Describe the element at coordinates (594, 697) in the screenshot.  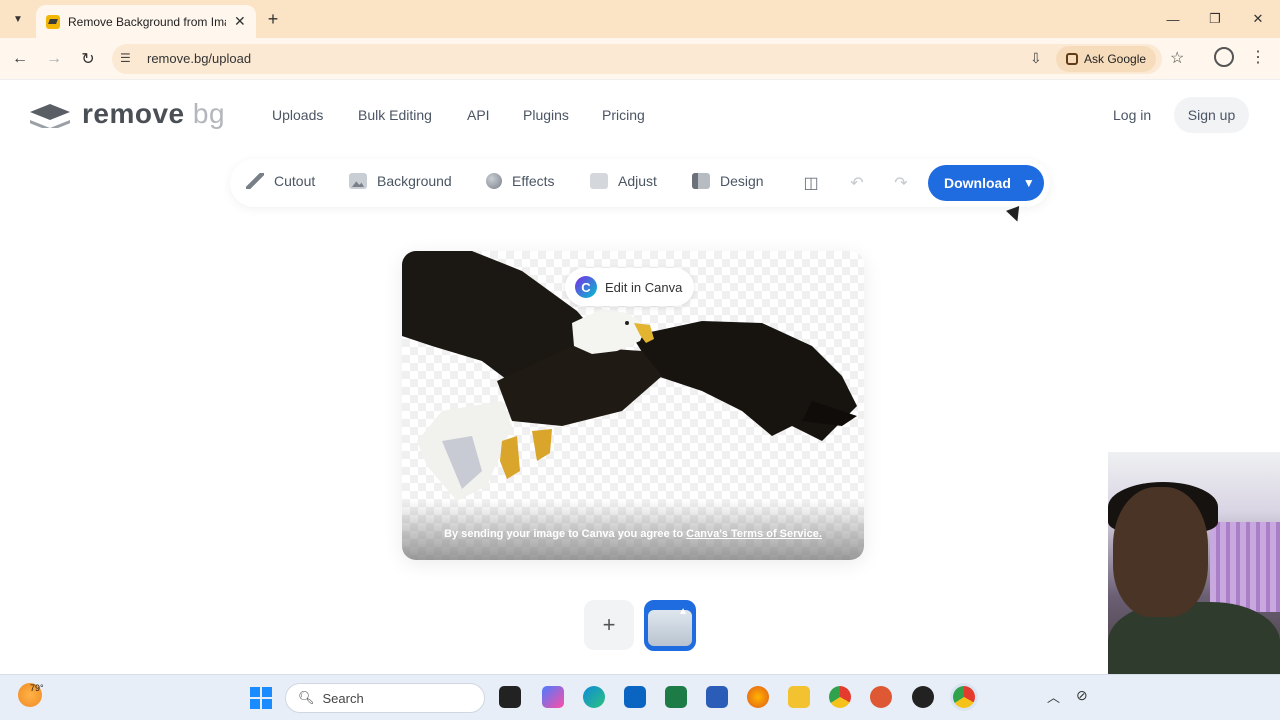
I see `edge-icon` at that location.